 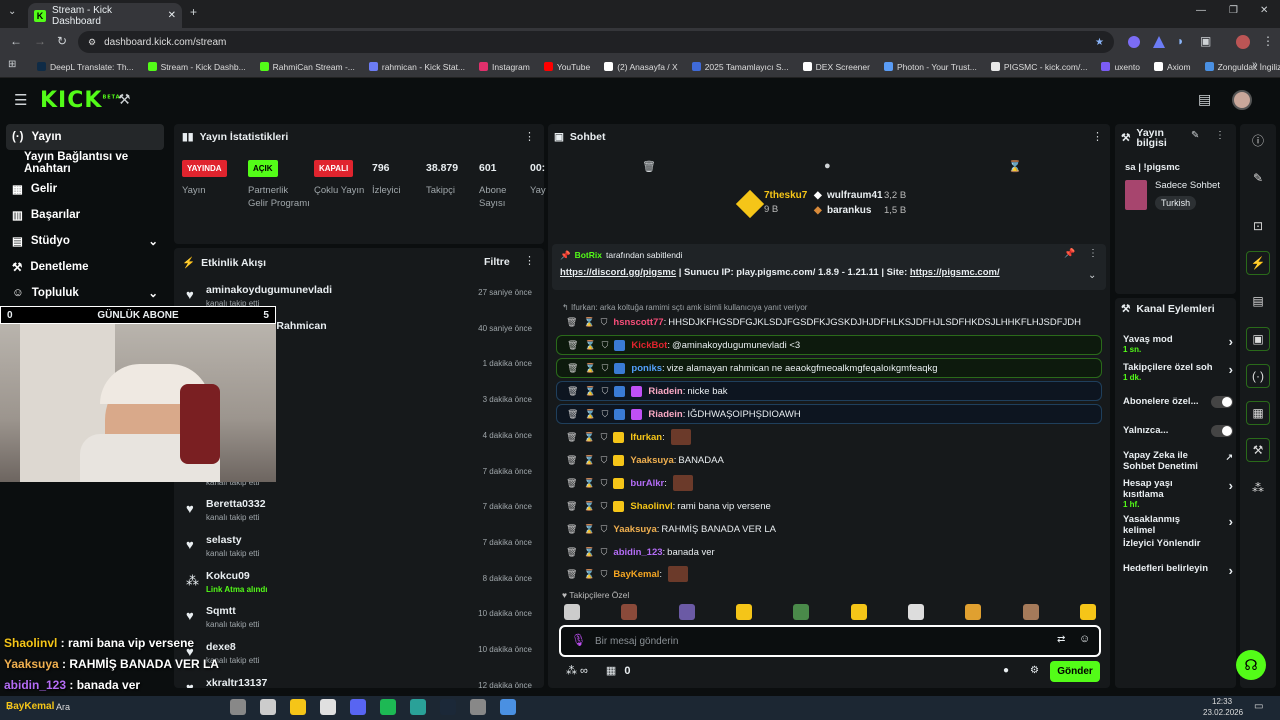 I want to click on external-link-icon: ↗, so click(x=1229, y=457).